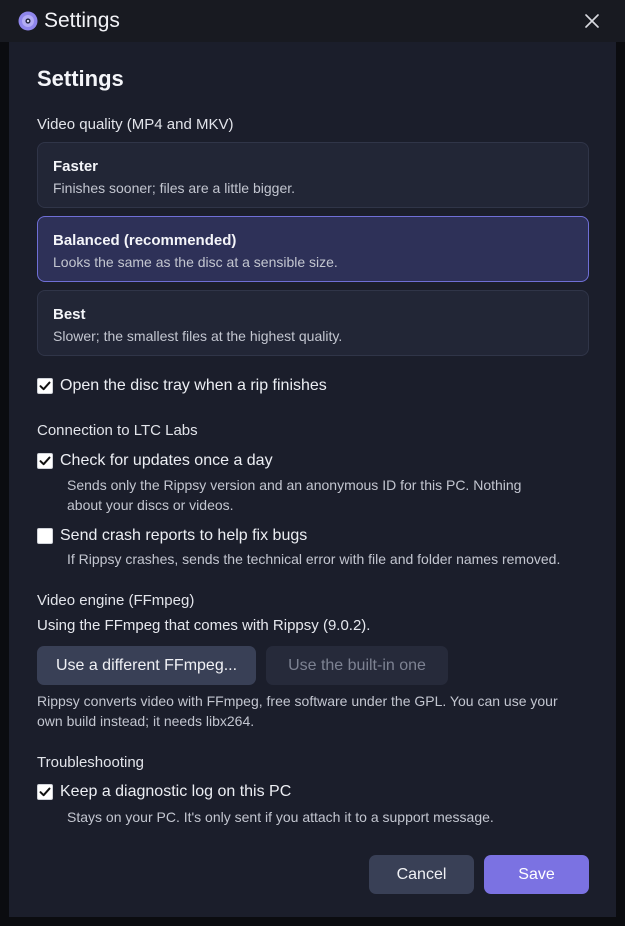 The height and width of the screenshot is (926, 625). I want to click on crash-reports-label: Send crash reports to help fix bugs, so click(184, 535).